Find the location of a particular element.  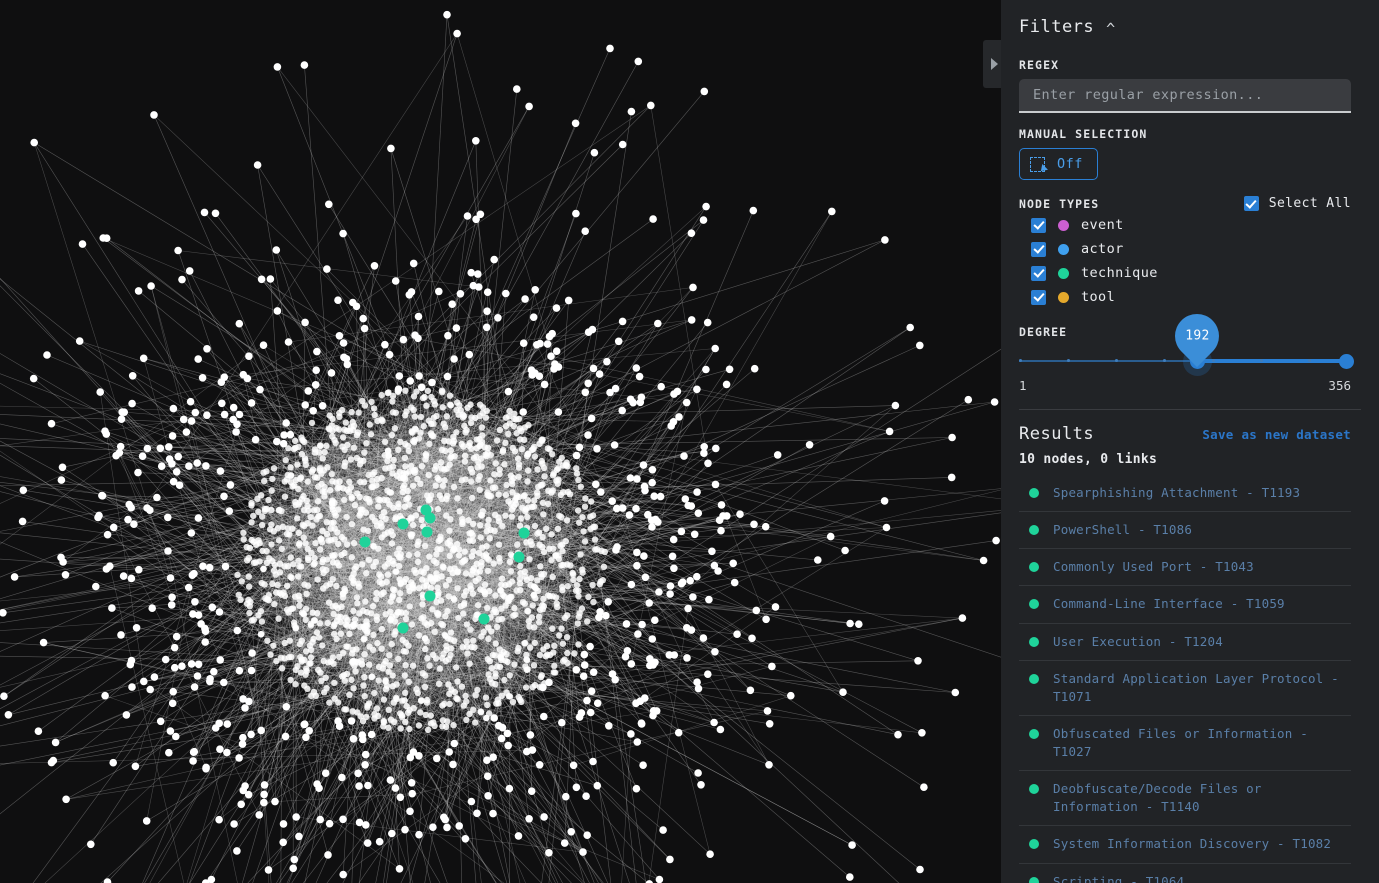

degree-max-label: 356 is located at coordinates (1339, 385).